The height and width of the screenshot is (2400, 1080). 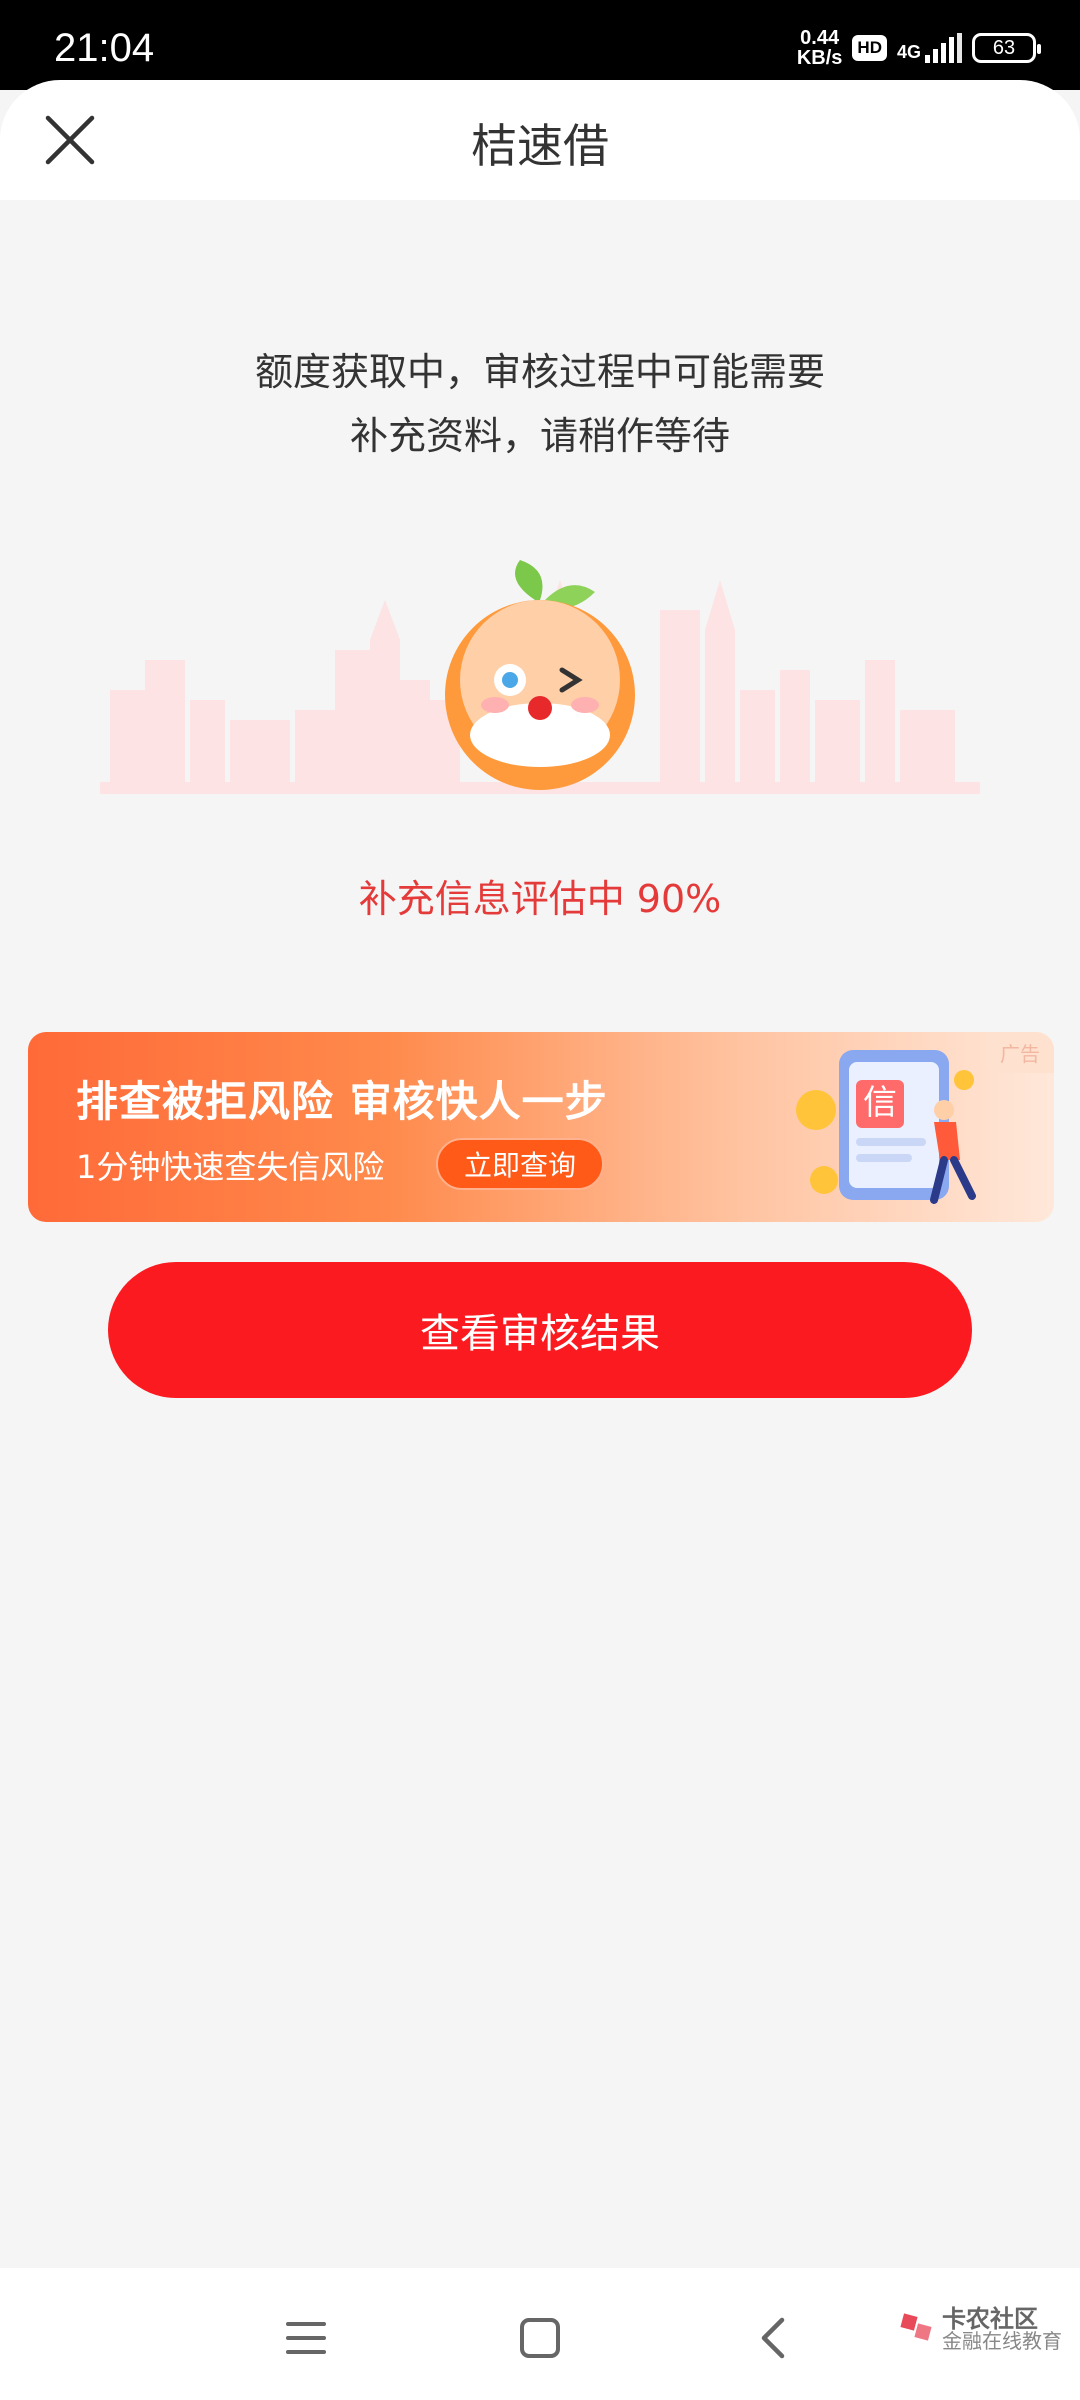 What do you see at coordinates (230, 1167) in the screenshot?
I see `ad-banner-subtitle: 1分钟快速查失信风险` at bounding box center [230, 1167].